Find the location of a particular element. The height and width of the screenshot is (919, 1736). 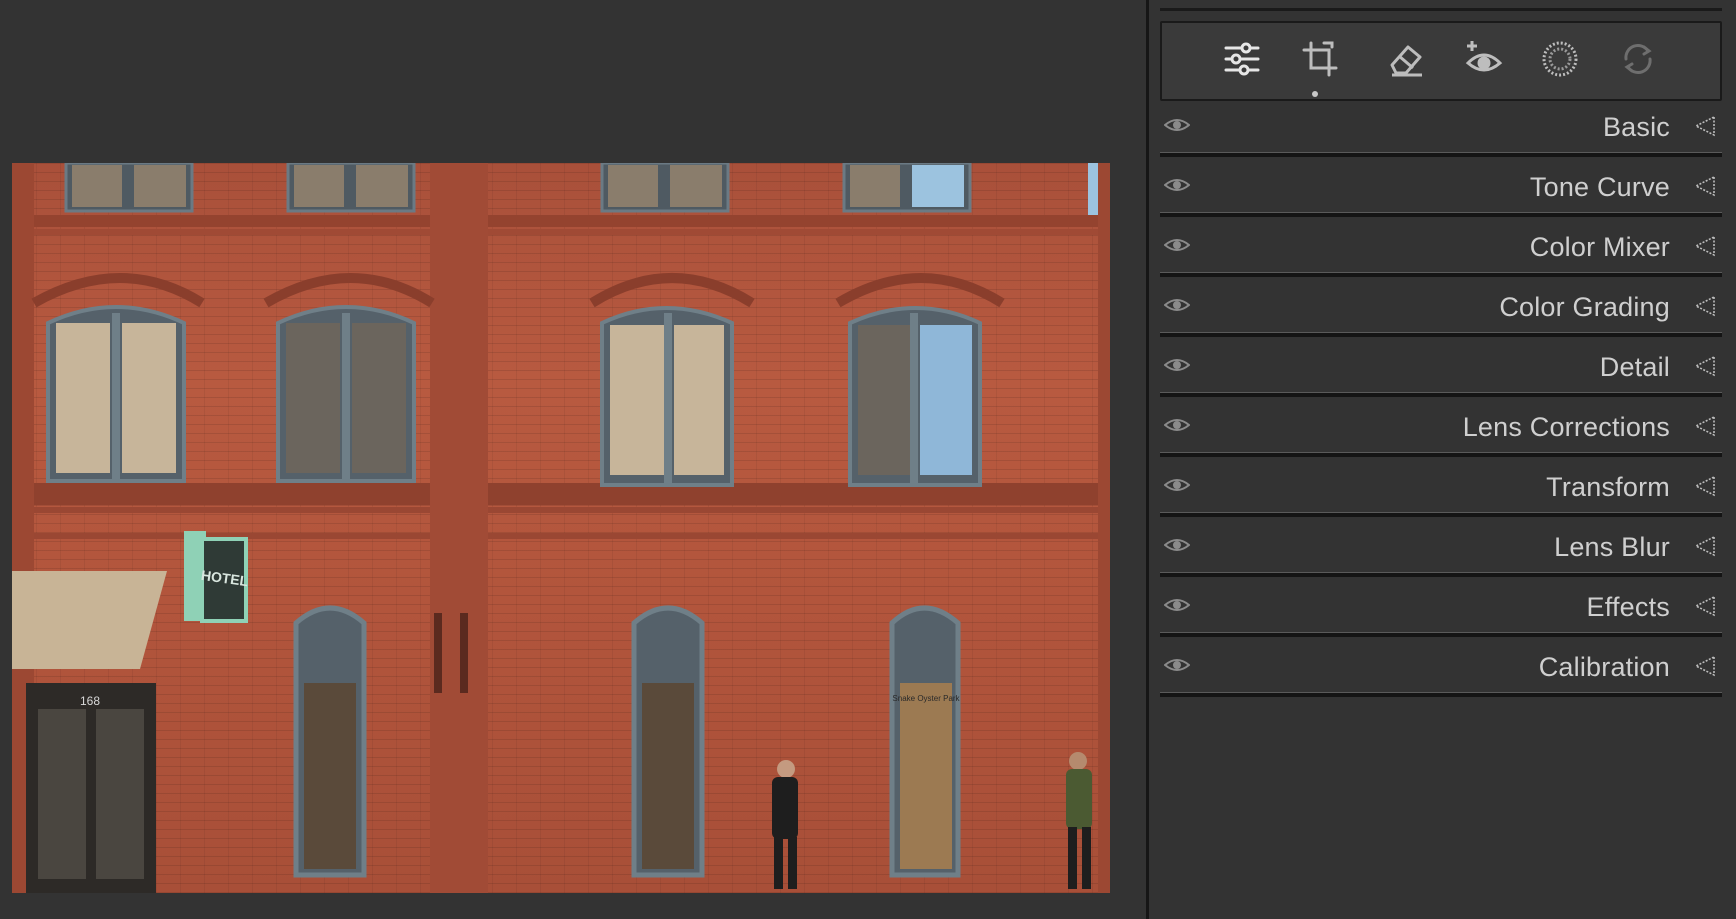

presets-icon is located at coordinates (1638, 59).